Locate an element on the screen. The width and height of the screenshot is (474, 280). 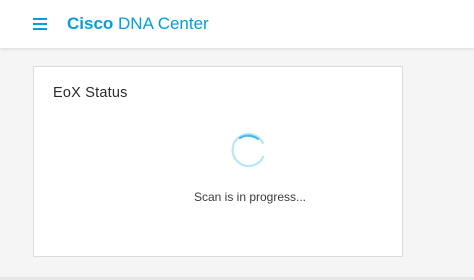
loading-spinner-icon is located at coordinates (248, 150).